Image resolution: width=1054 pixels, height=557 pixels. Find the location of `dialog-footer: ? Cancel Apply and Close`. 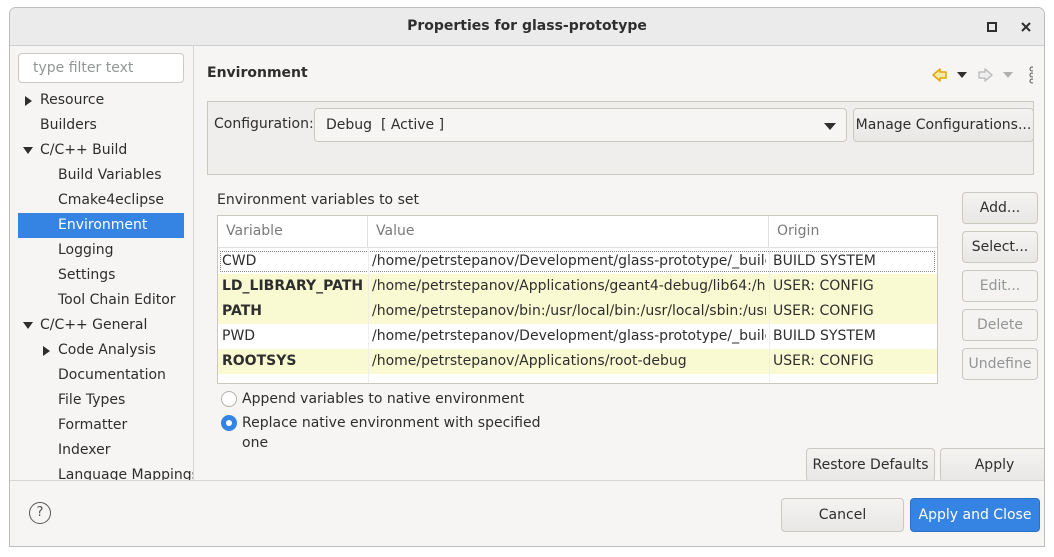

dialog-footer: ? Cancel Apply and Close is located at coordinates (527, 513).